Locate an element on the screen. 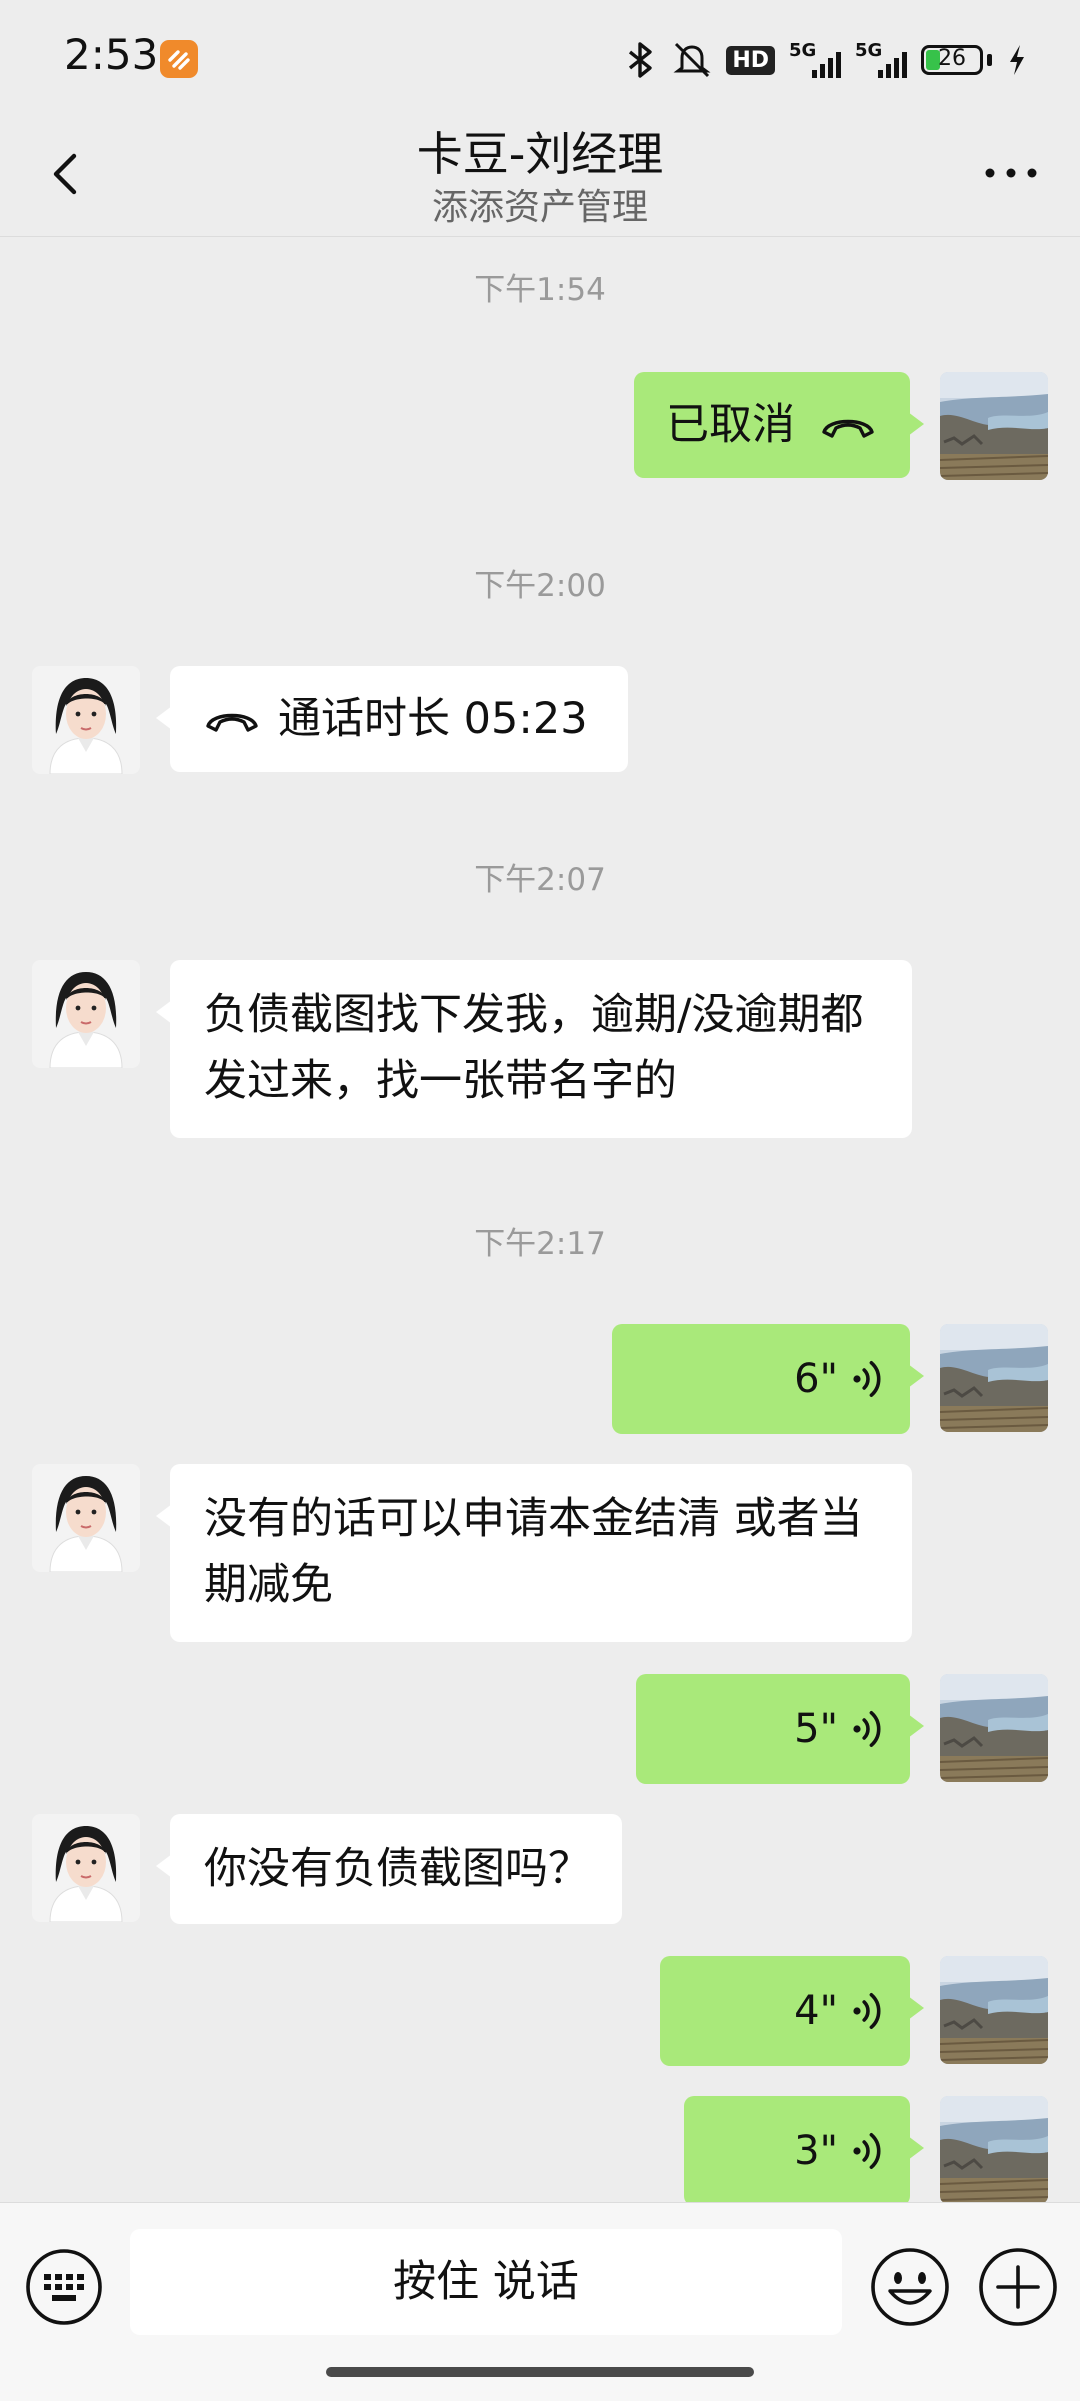  voice-duration: 5" is located at coordinates (816, 1729).